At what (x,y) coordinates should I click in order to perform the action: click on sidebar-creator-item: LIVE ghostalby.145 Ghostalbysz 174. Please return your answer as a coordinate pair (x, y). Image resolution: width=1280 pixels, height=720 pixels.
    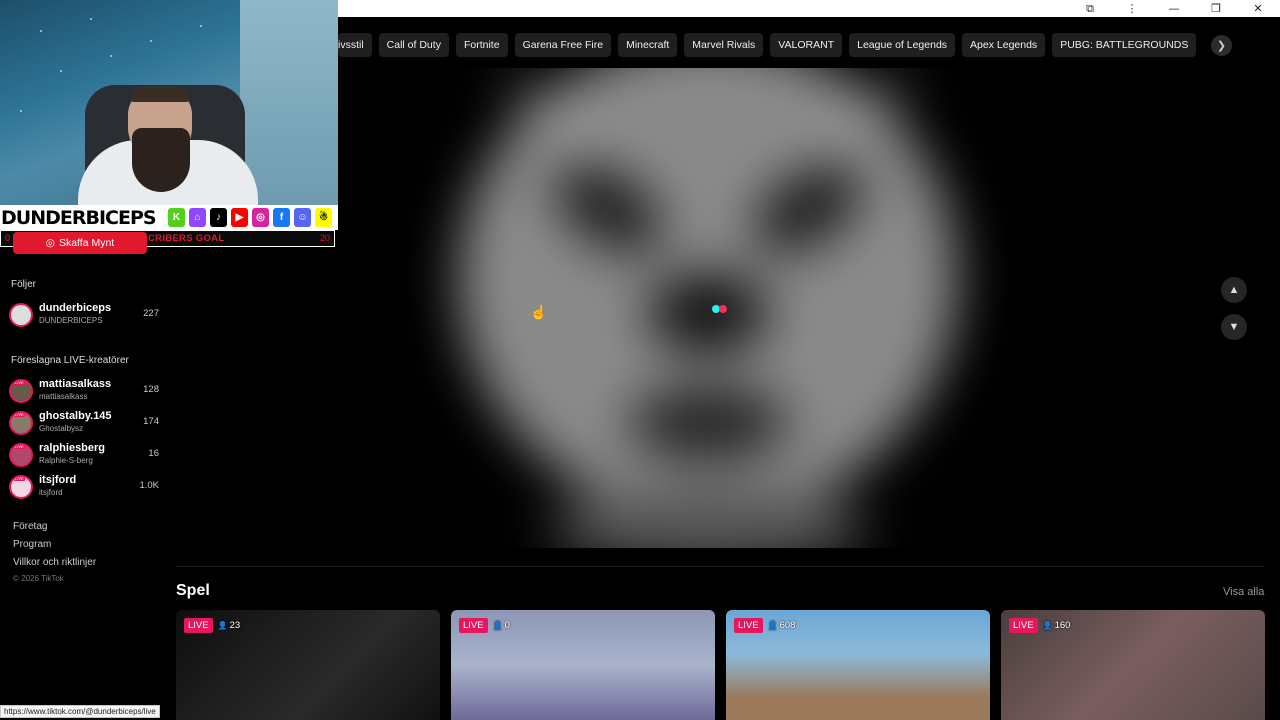
    Looking at the image, I should click on (84, 424).